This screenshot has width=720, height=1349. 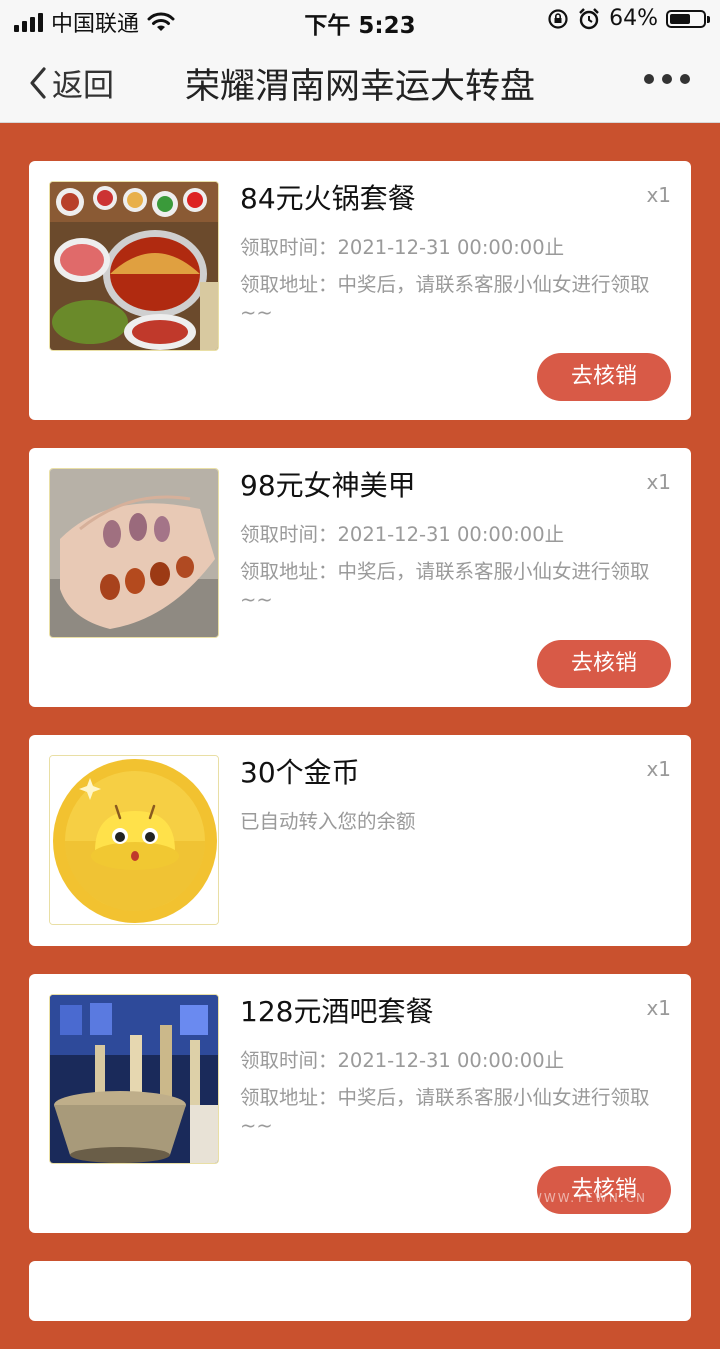 What do you see at coordinates (134, 553) in the screenshot?
I see `manicure-image` at bounding box center [134, 553].